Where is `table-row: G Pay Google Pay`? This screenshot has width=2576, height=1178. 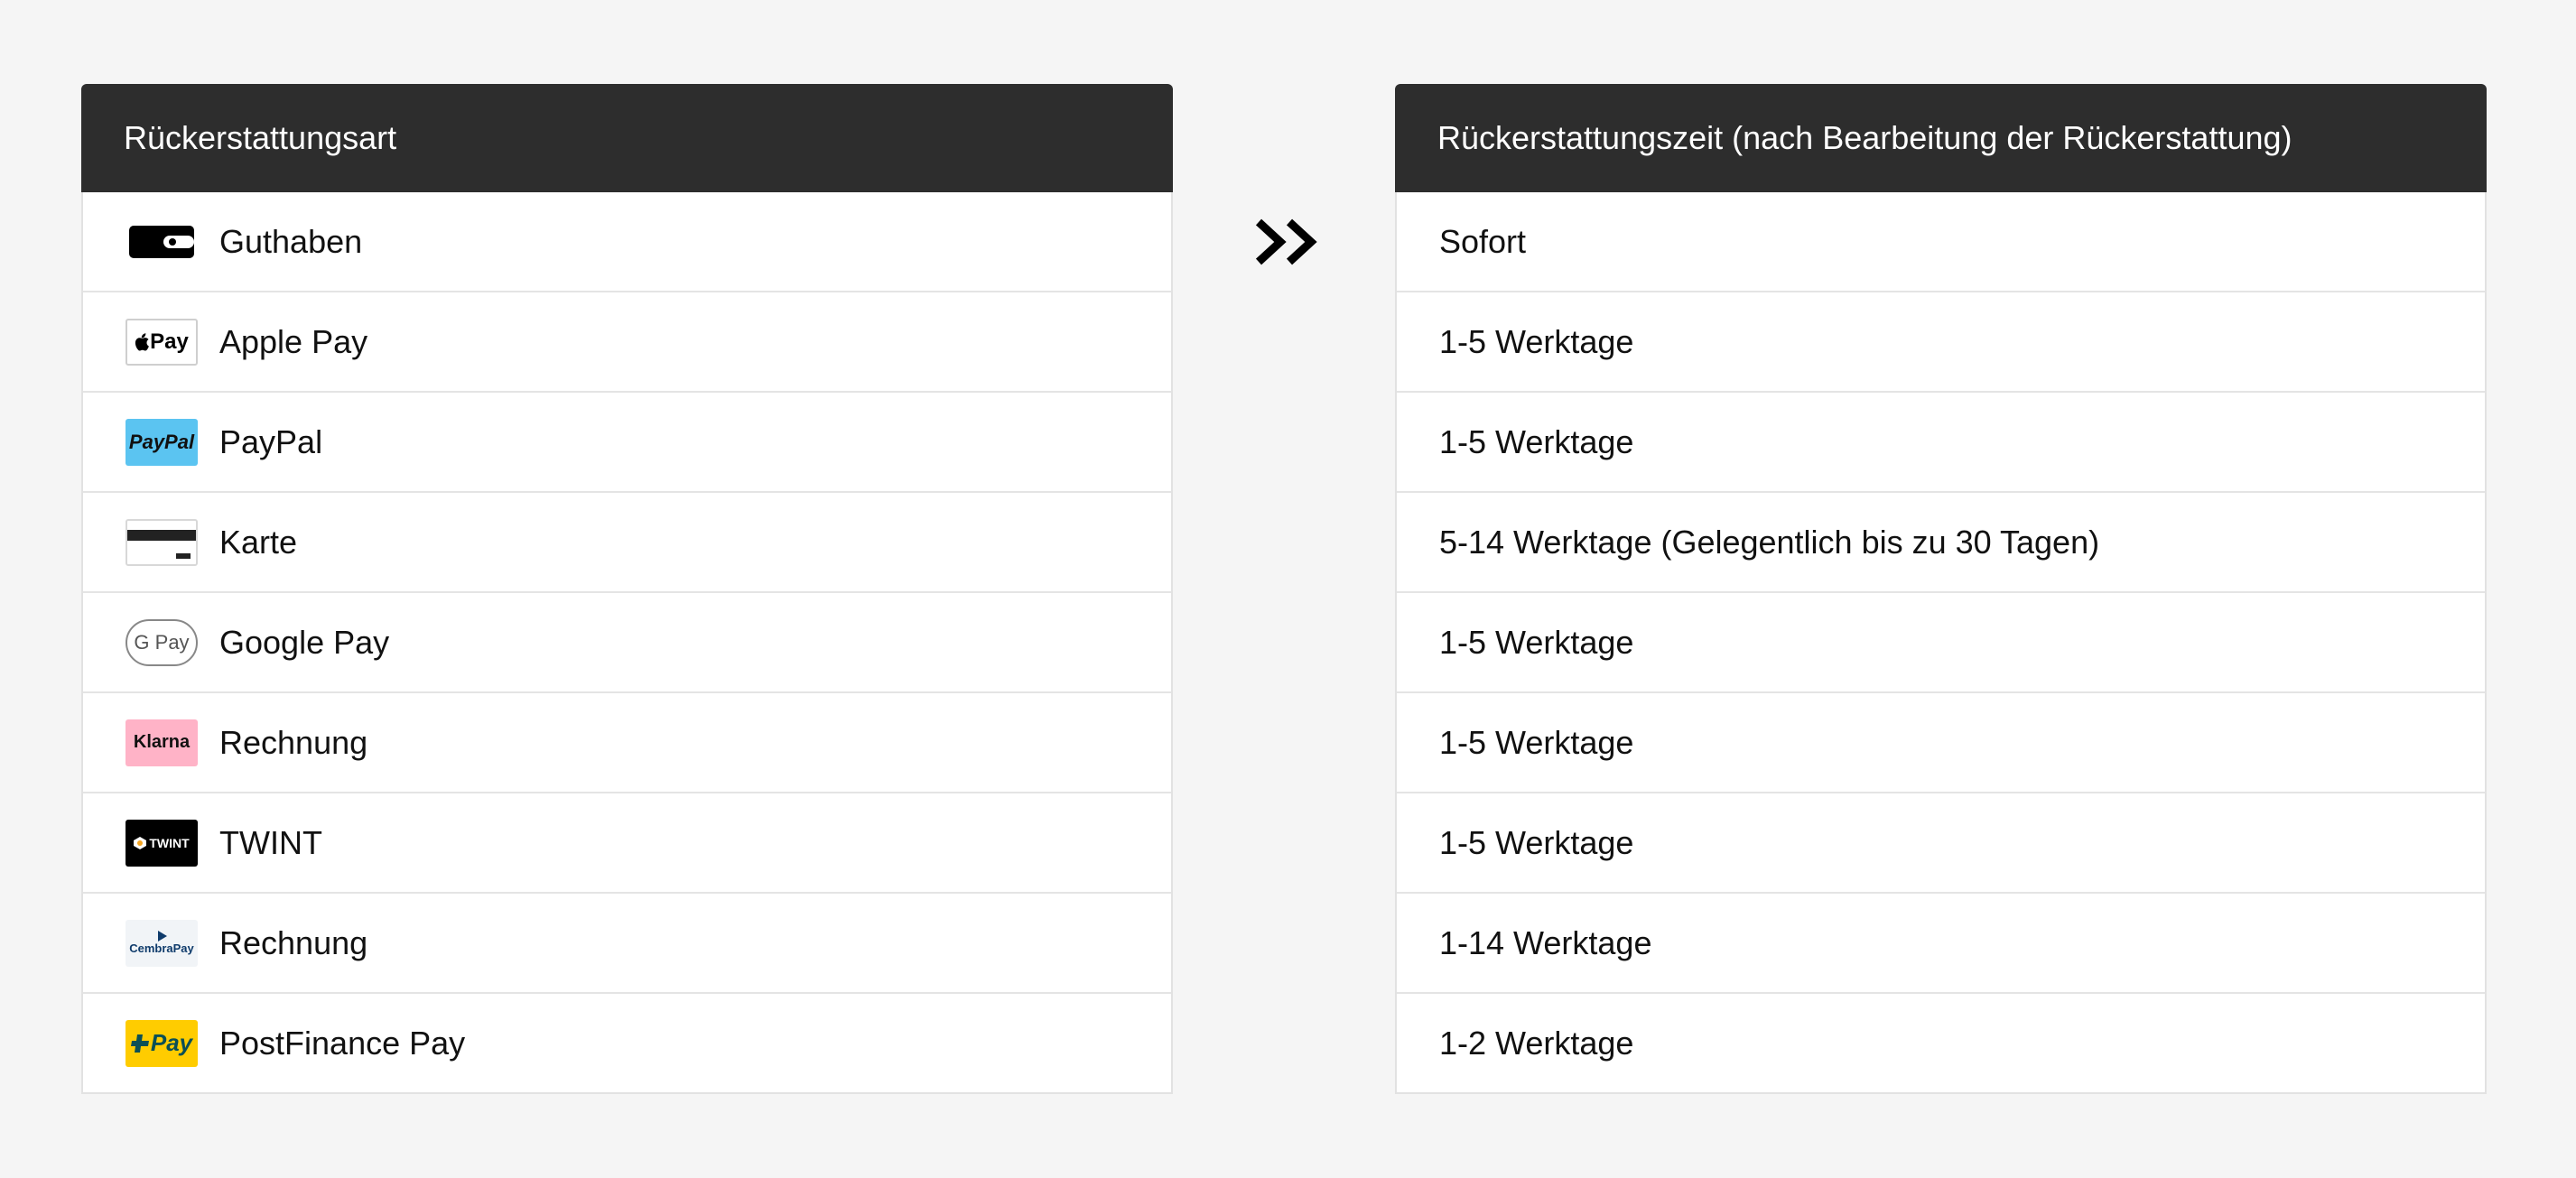 table-row: G Pay Google Pay is located at coordinates (627, 643).